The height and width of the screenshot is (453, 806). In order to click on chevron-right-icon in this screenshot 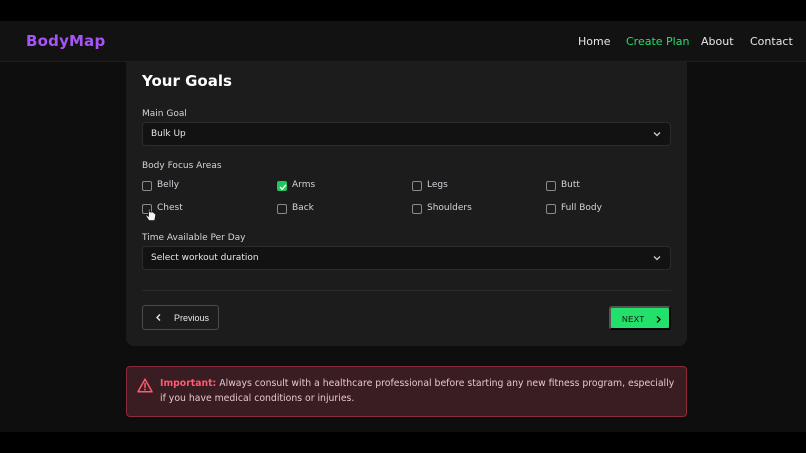, I will do `click(658, 319)`.